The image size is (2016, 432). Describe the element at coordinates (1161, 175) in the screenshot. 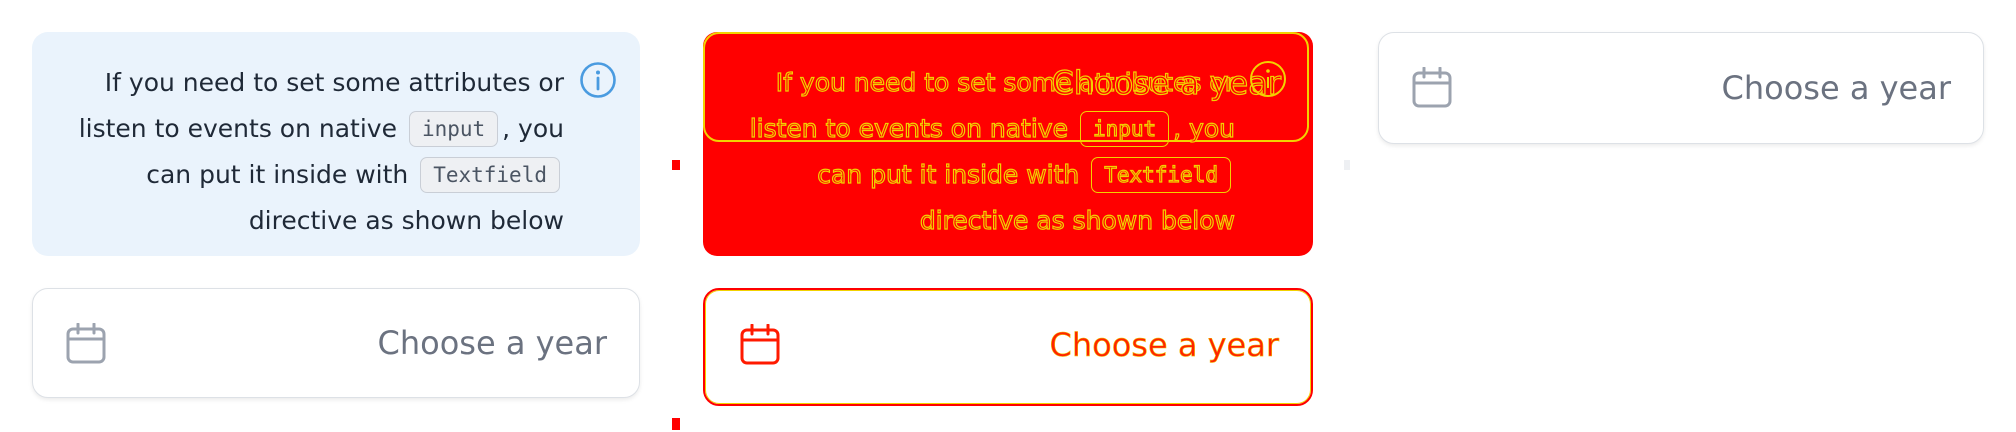

I see `diff-code-textfield: Textfield` at that location.